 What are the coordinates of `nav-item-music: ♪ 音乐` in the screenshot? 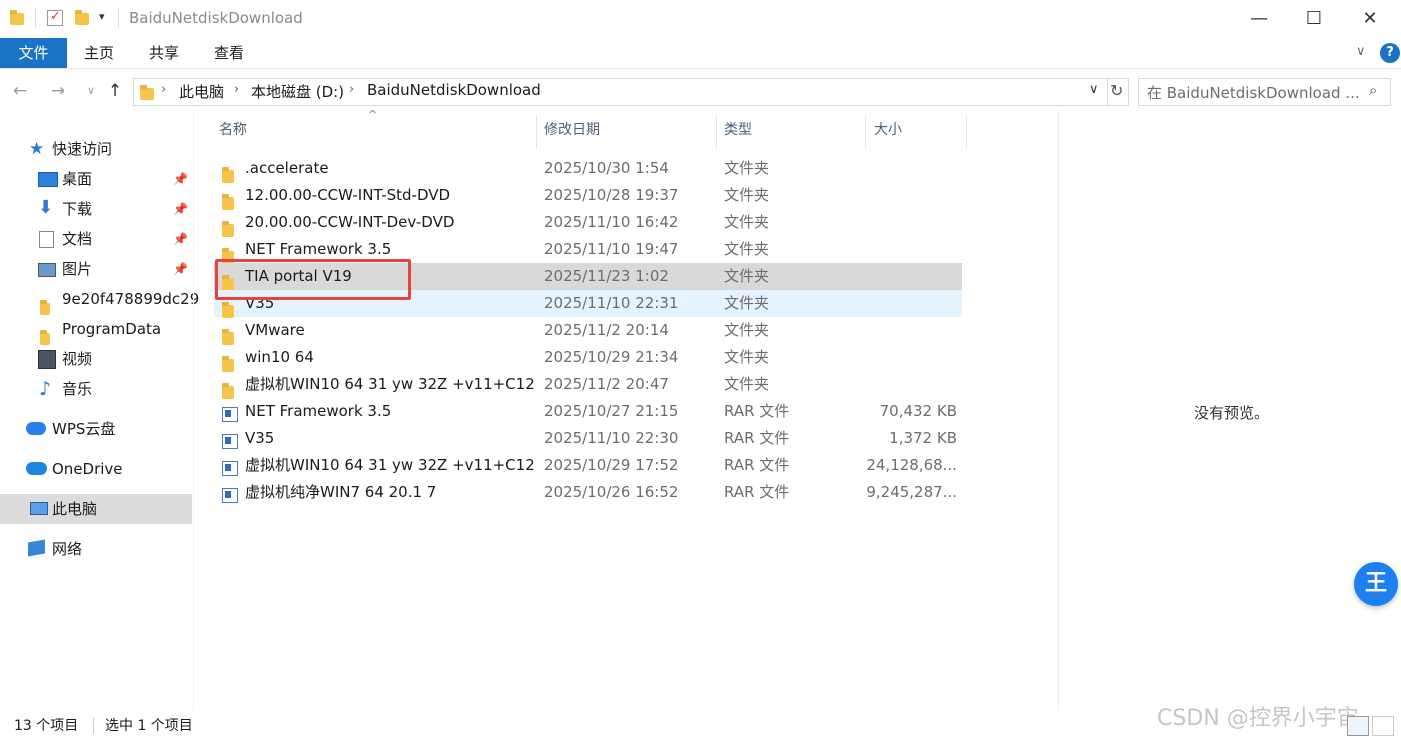 It's located at (96, 389).